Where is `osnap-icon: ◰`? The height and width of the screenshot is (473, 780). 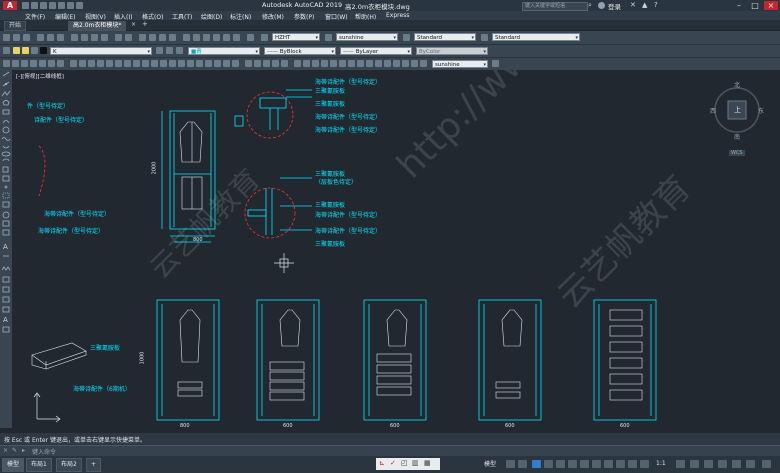
osnap-icon: ◰ is located at coordinates (404, 463).